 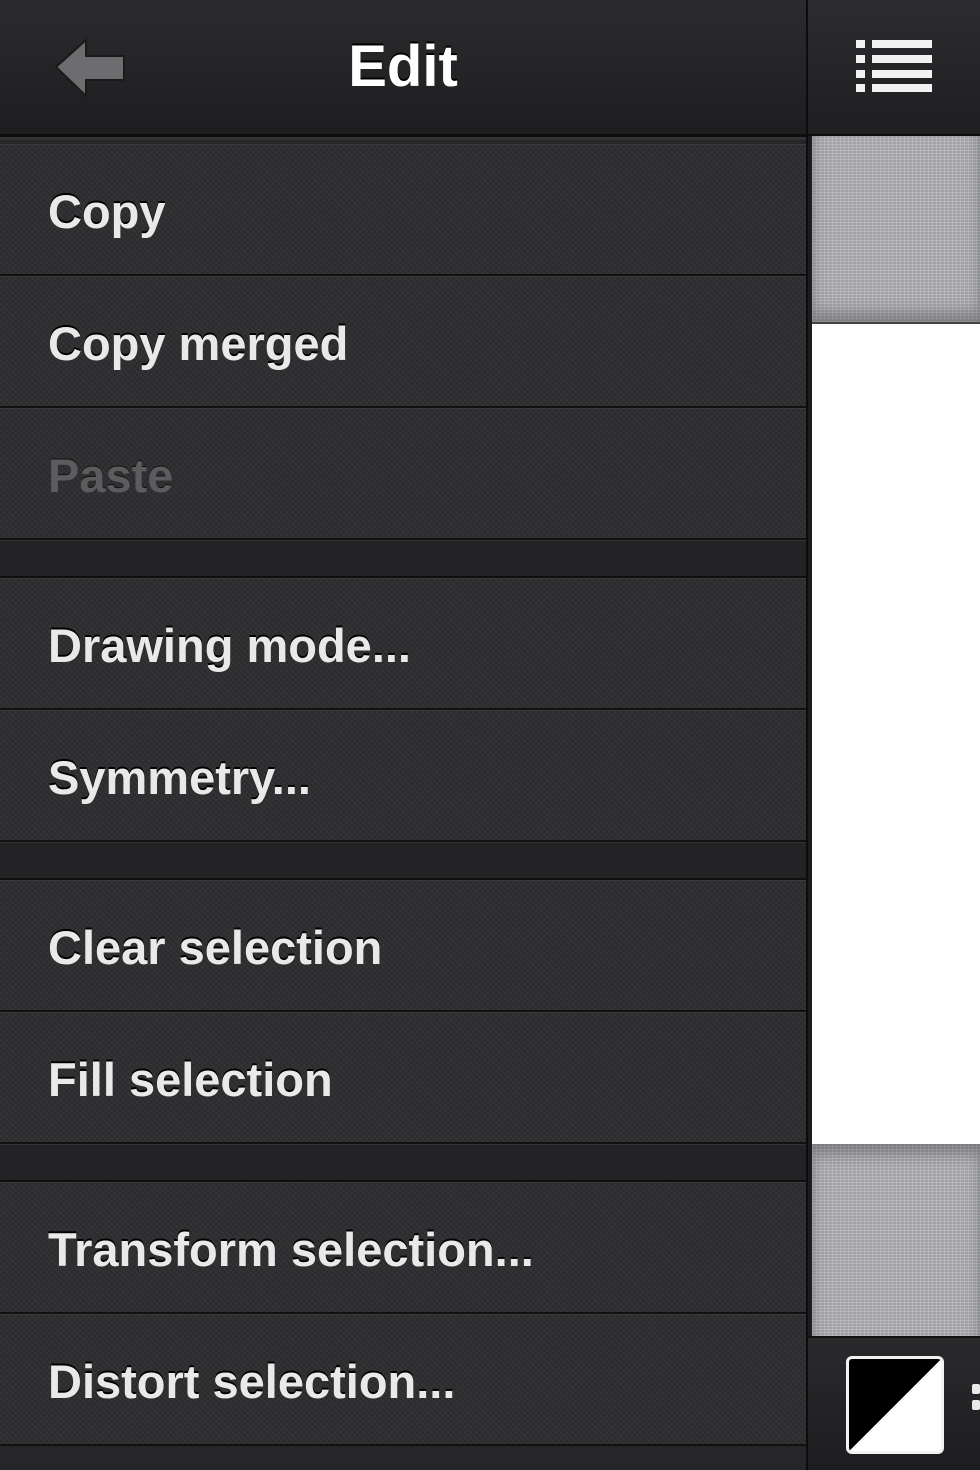 What do you see at coordinates (896, 229) in the screenshot?
I see `canvas-background-top` at bounding box center [896, 229].